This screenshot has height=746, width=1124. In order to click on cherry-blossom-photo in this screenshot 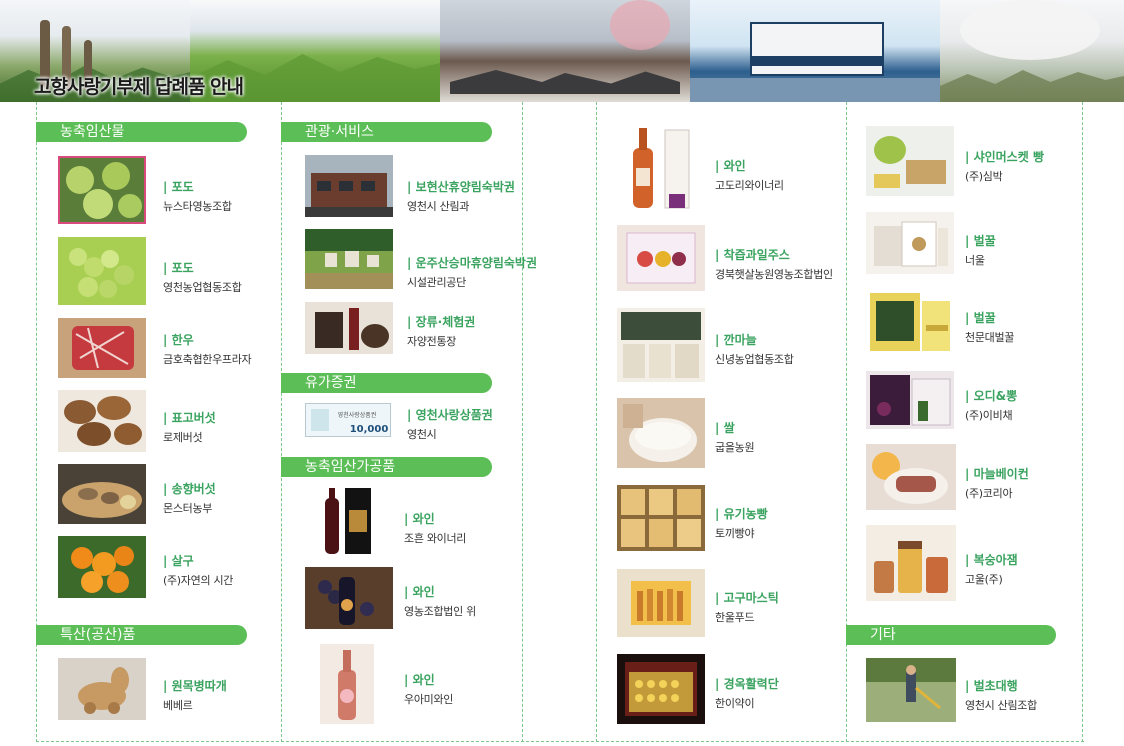, I will do `click(1032, 51)`.